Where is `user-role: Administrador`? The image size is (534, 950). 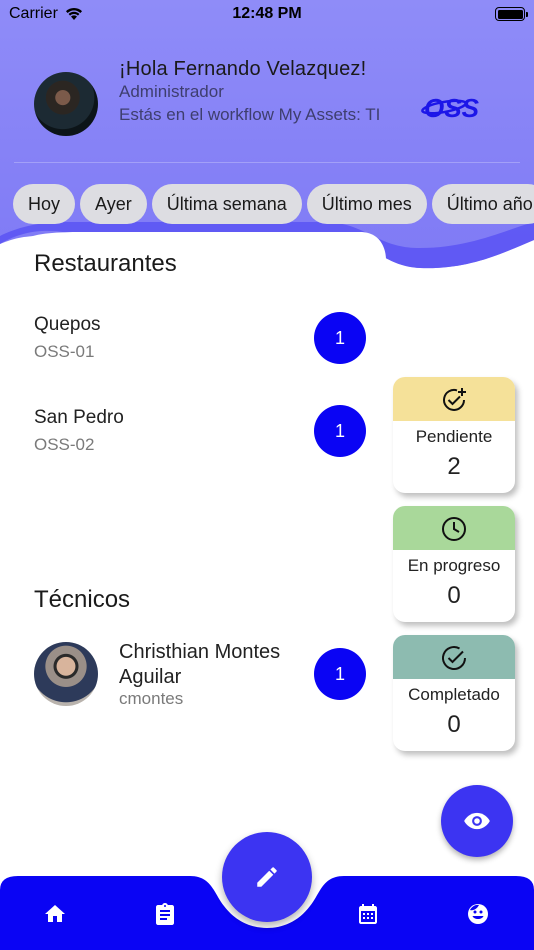
user-role: Administrador is located at coordinates (171, 91).